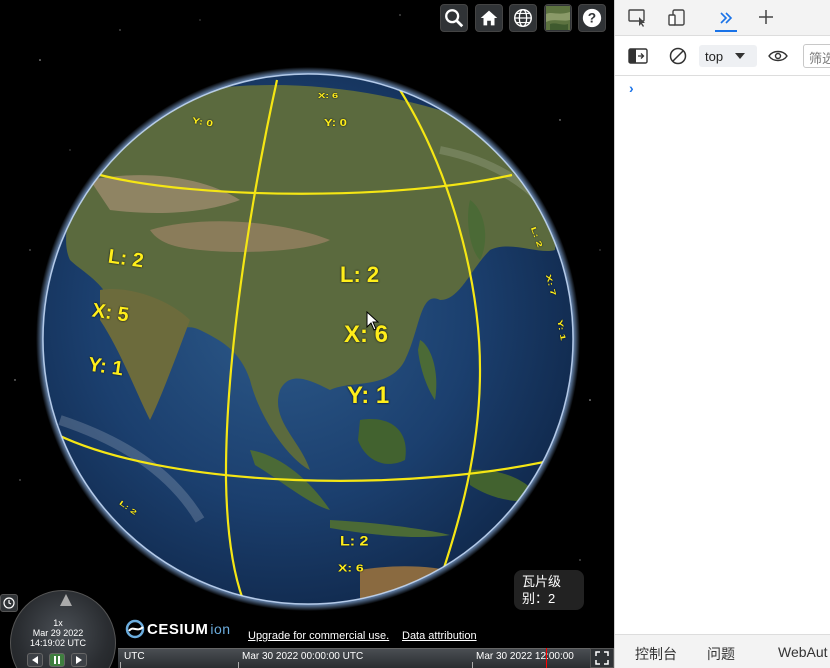  Describe the element at coordinates (816, 56) in the screenshot. I see `filter-input: 筛选` at that location.